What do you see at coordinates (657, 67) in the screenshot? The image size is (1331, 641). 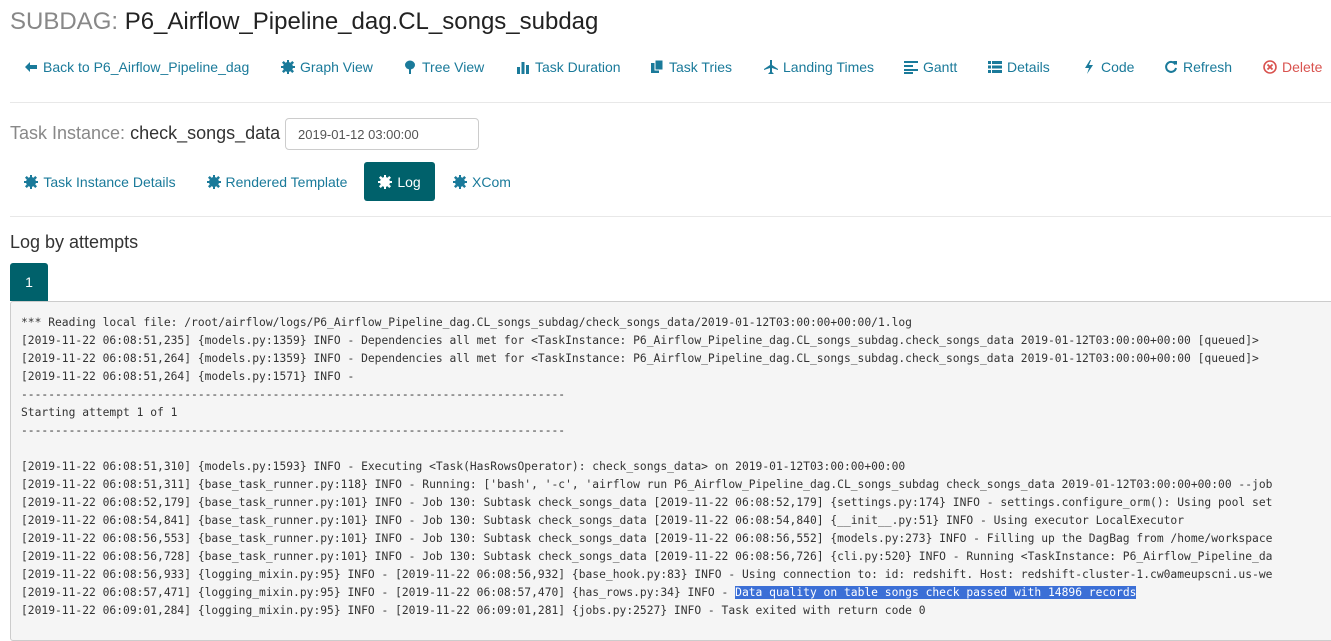 I see `duplicate-icon` at bounding box center [657, 67].